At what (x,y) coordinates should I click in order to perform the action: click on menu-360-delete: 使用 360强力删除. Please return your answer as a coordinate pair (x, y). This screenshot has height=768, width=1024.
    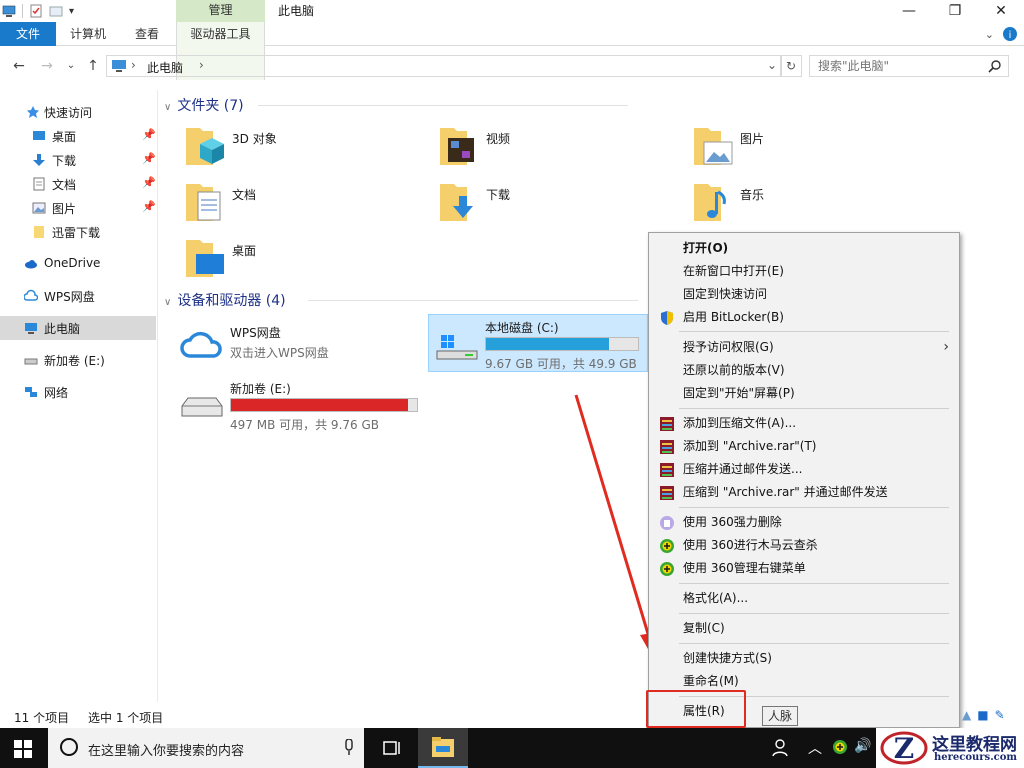
    Looking at the image, I should click on (804, 522).